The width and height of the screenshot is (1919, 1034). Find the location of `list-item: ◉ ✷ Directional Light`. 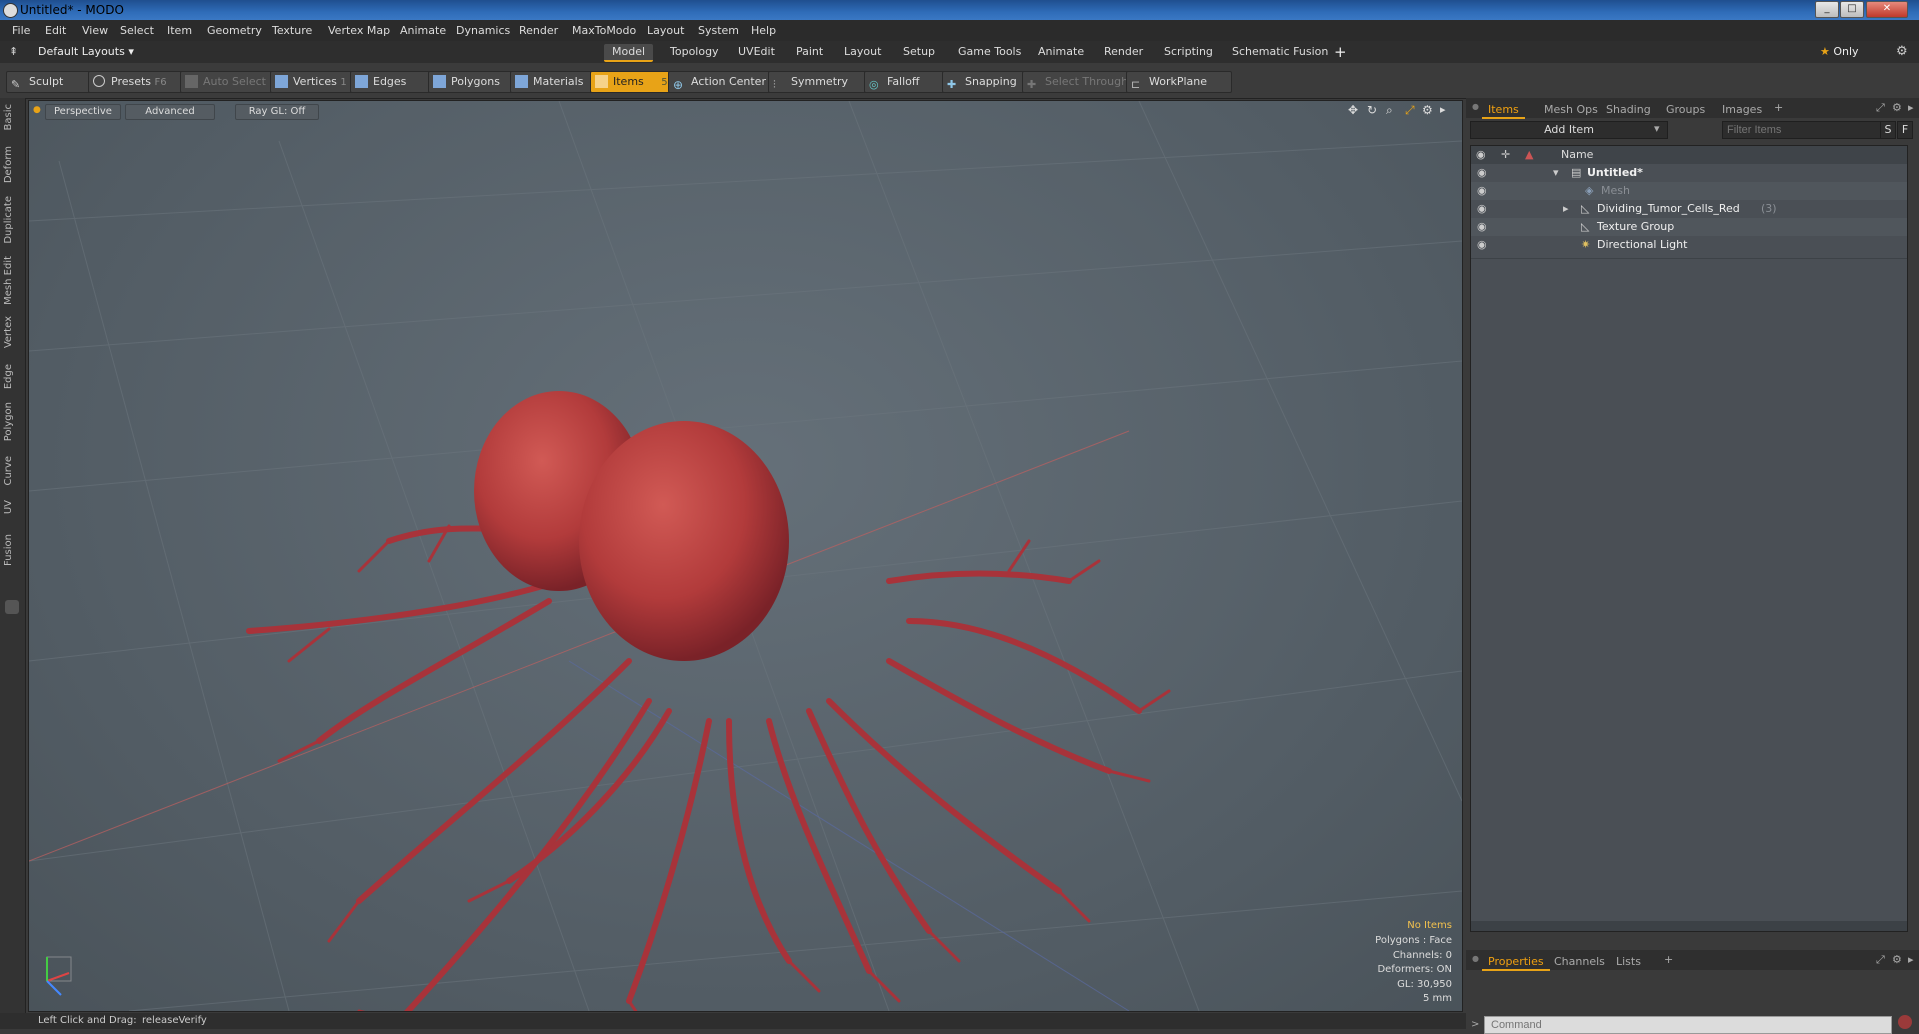

list-item: ◉ ✷ Directional Light is located at coordinates (1689, 245).